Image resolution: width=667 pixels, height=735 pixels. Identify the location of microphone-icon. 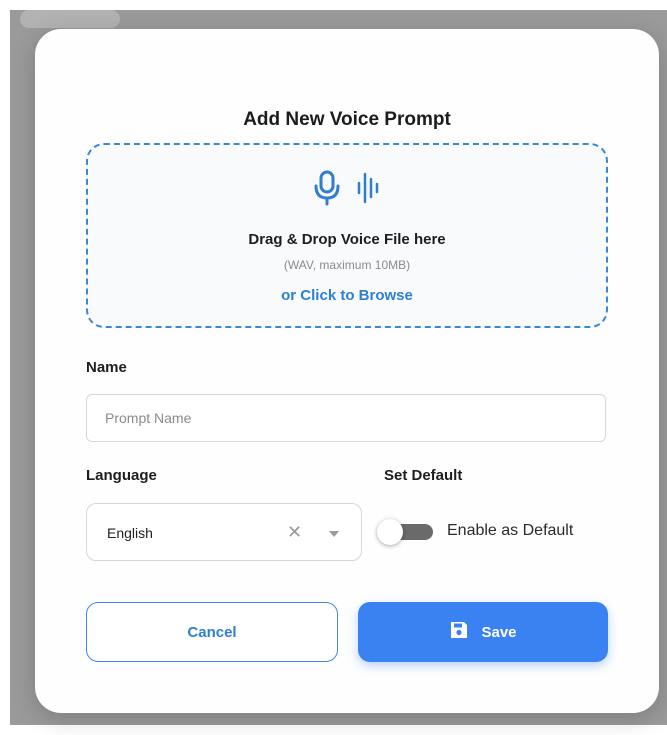
(327, 190).